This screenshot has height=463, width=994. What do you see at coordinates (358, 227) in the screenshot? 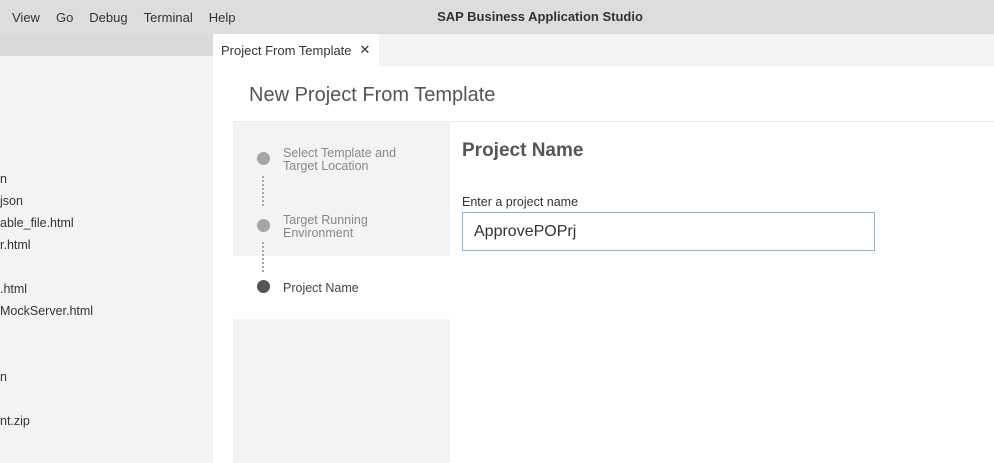
I see `step-target-environment: Target Running Environment` at bounding box center [358, 227].